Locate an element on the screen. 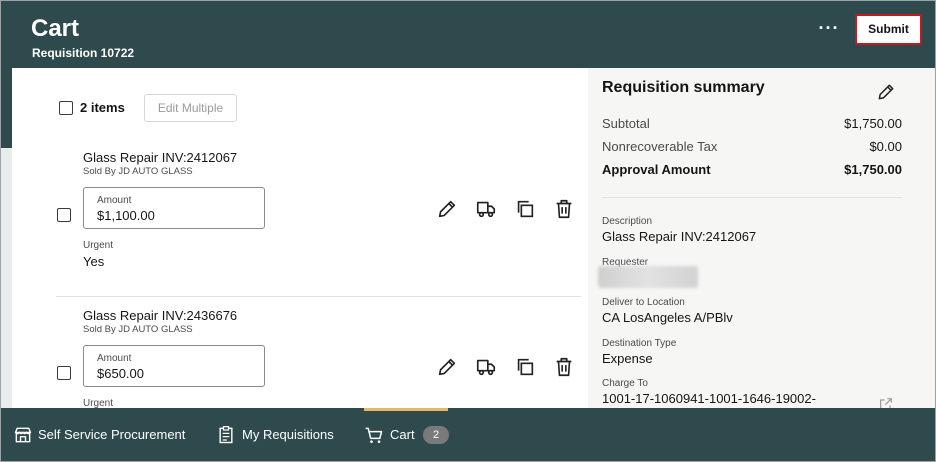 This screenshot has height=462, width=936. approval-value: $1,750.00 is located at coordinates (873, 169).